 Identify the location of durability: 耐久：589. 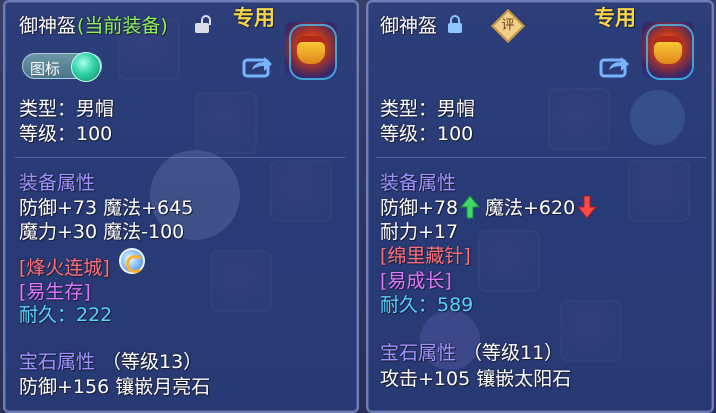
(427, 305).